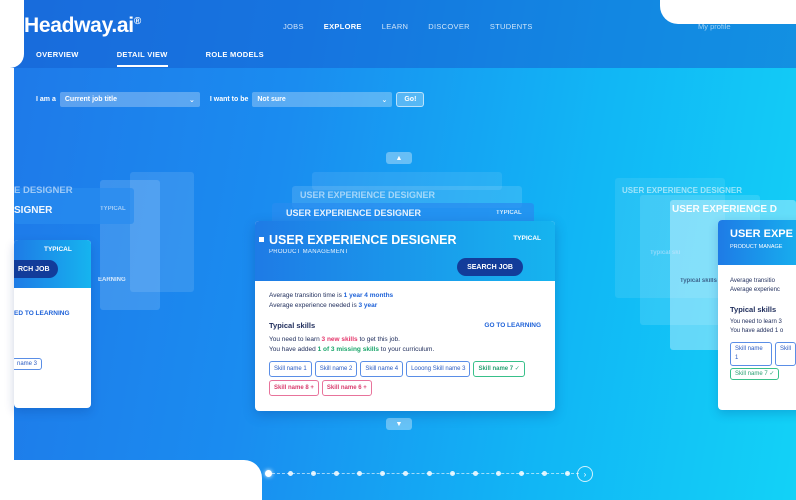  I want to click on target-job-select: Not sure ⌄, so click(322, 99).